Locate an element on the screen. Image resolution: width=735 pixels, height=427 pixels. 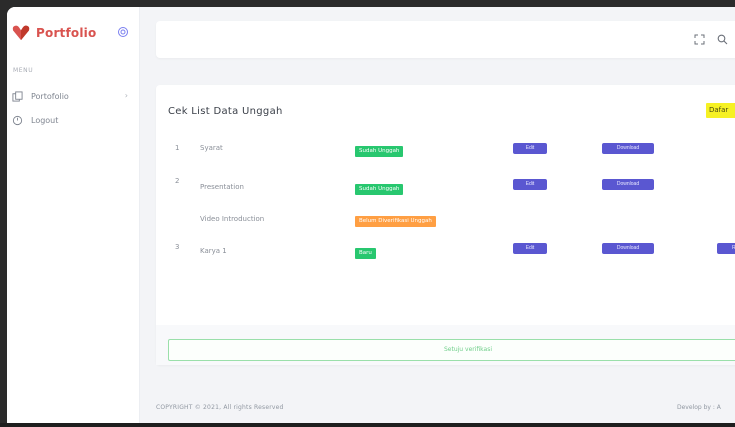
row-number: 1 is located at coordinates (177, 148).